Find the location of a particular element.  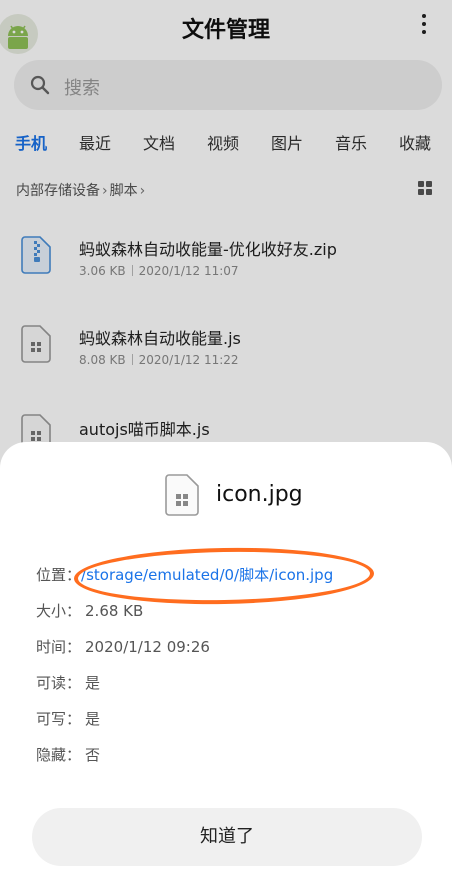

detail-label: 大小： is located at coordinates (59, 611).